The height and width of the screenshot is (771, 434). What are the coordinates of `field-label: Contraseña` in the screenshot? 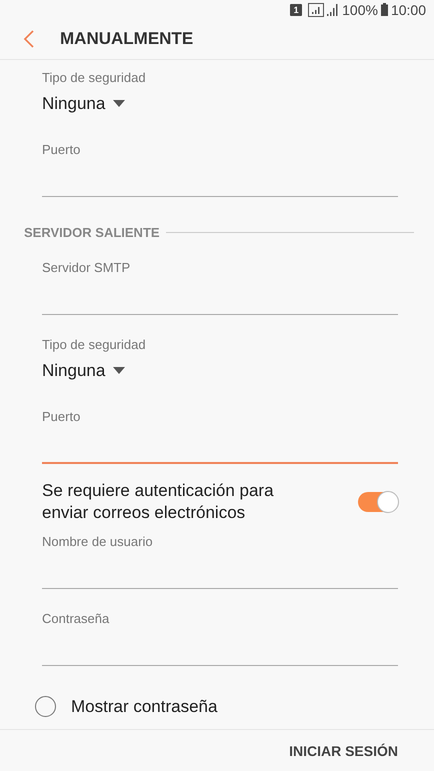 It's located at (76, 619).